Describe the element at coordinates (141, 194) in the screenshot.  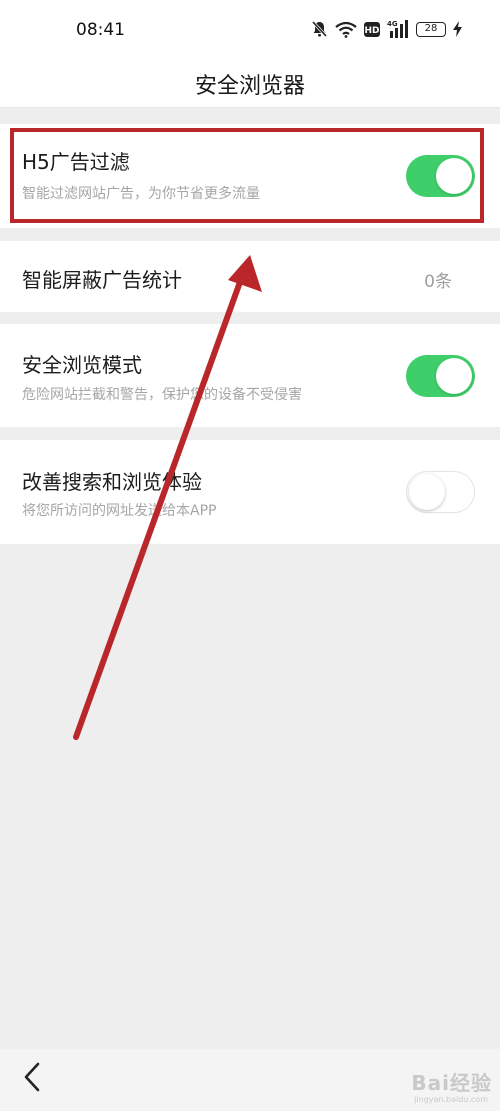
I see `setting-subtitle: 智能过滤网站广告，为你节省更多流量` at that location.